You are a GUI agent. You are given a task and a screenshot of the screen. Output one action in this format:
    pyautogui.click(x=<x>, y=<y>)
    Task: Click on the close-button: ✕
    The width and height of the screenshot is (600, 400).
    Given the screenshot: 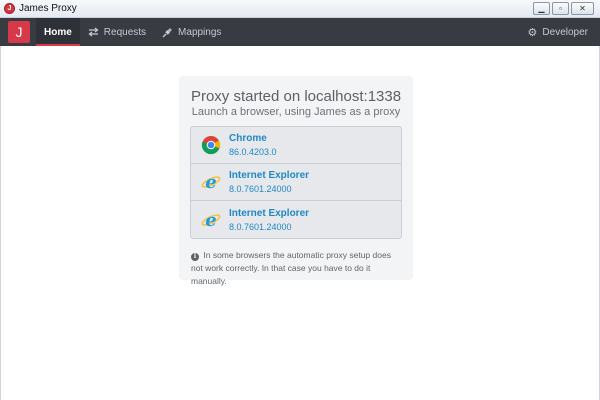 What is the action you would take?
    pyautogui.click(x=582, y=8)
    